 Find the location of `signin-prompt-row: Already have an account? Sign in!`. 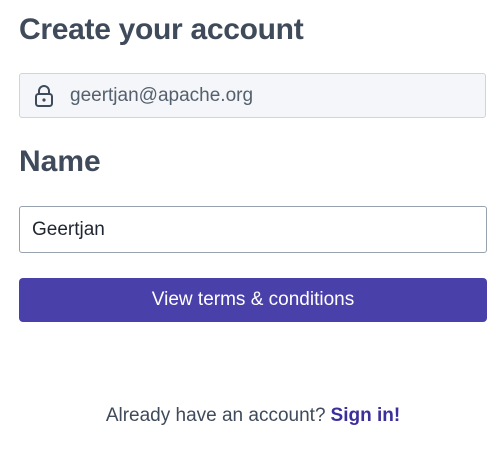

signin-prompt-row: Already have an account? Sign in! is located at coordinates (251, 416).